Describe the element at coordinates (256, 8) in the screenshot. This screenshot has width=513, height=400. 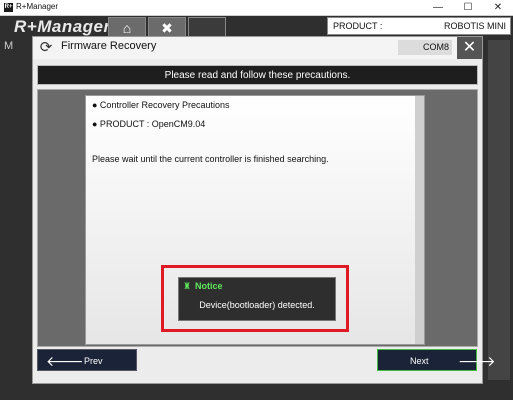
I see `os-titlebar: R+ R+Manager — ☐ ✕` at that location.